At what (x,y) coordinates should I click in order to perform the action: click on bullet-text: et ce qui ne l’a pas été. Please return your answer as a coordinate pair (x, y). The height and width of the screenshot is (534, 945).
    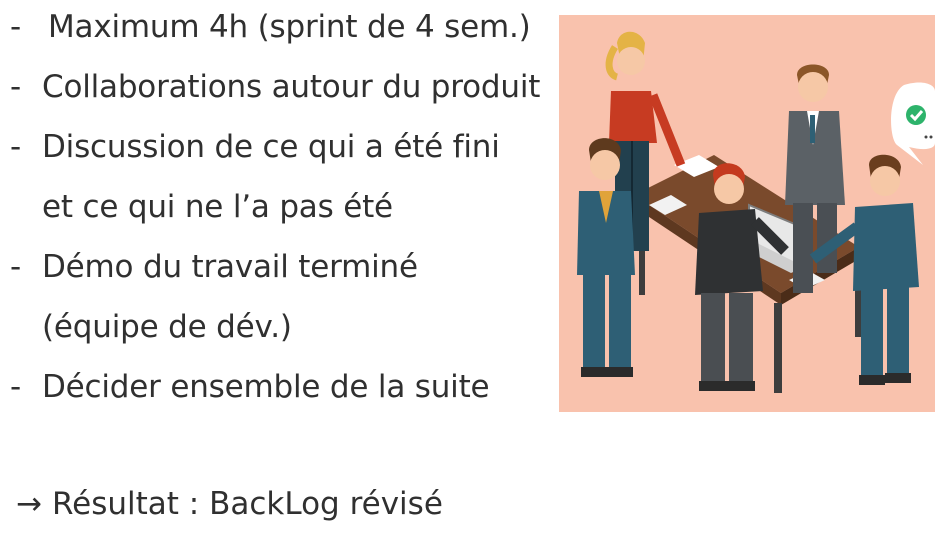
    Looking at the image, I should click on (217, 207).